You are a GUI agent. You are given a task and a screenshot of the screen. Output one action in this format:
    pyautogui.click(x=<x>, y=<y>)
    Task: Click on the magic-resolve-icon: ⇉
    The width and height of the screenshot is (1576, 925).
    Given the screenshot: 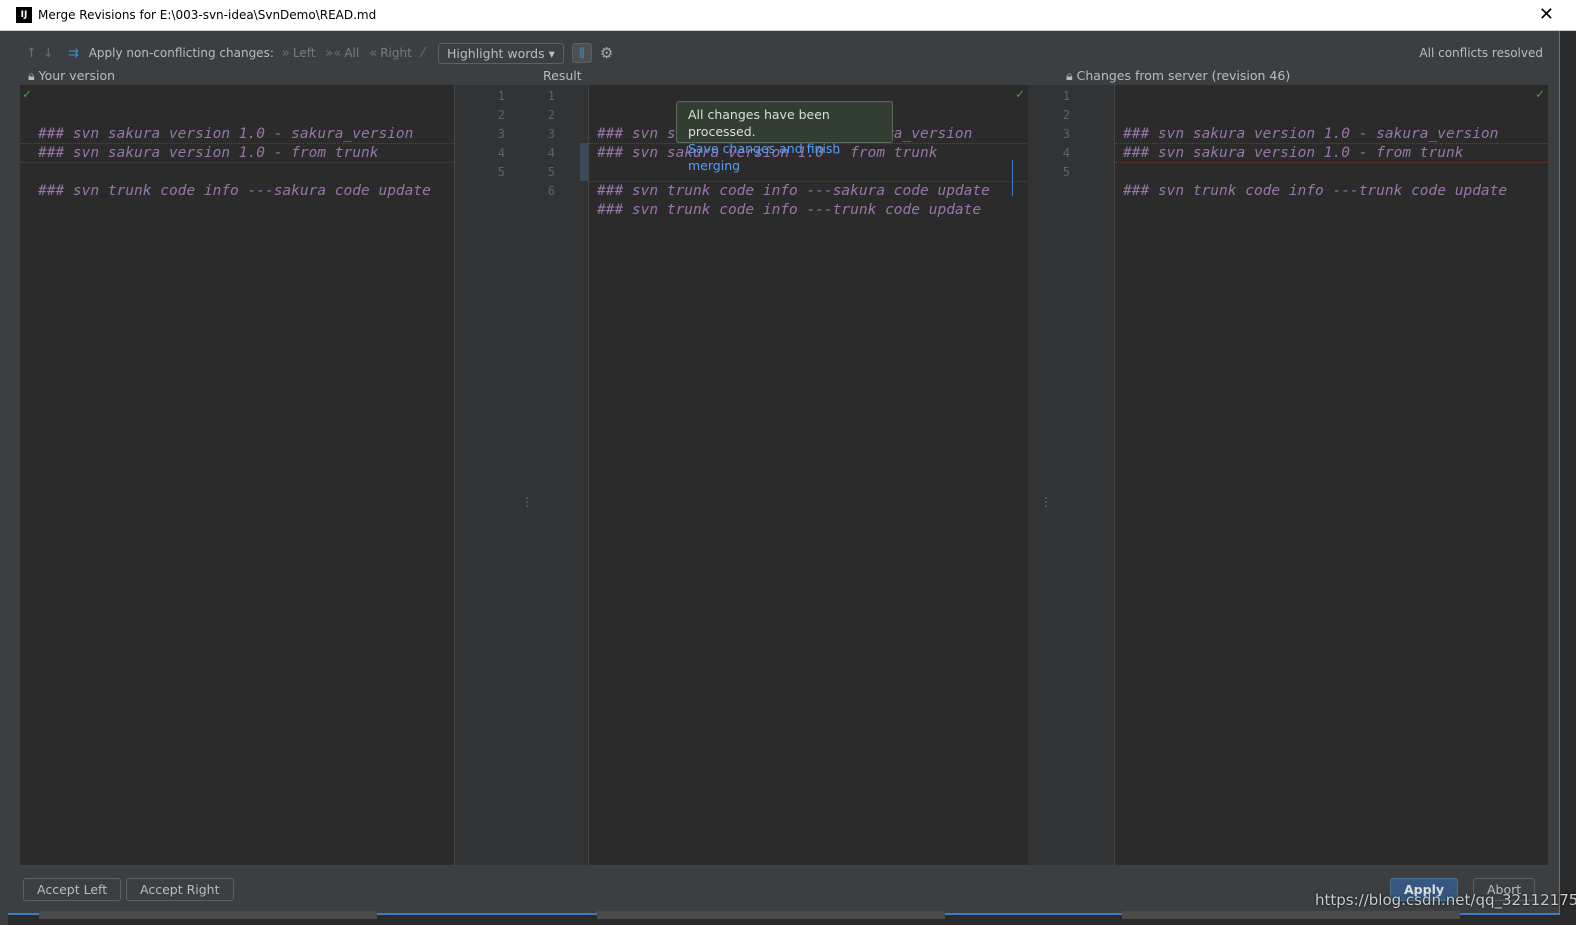 What is the action you would take?
    pyautogui.click(x=73, y=53)
    